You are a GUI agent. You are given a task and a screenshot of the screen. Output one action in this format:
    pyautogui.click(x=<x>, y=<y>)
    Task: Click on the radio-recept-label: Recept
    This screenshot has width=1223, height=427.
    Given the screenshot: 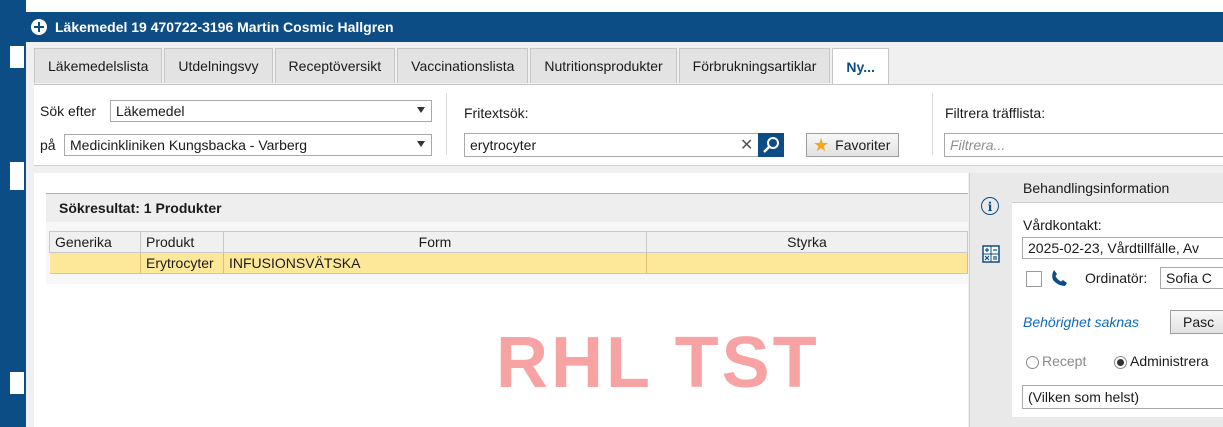 What is the action you would take?
    pyautogui.click(x=1064, y=361)
    